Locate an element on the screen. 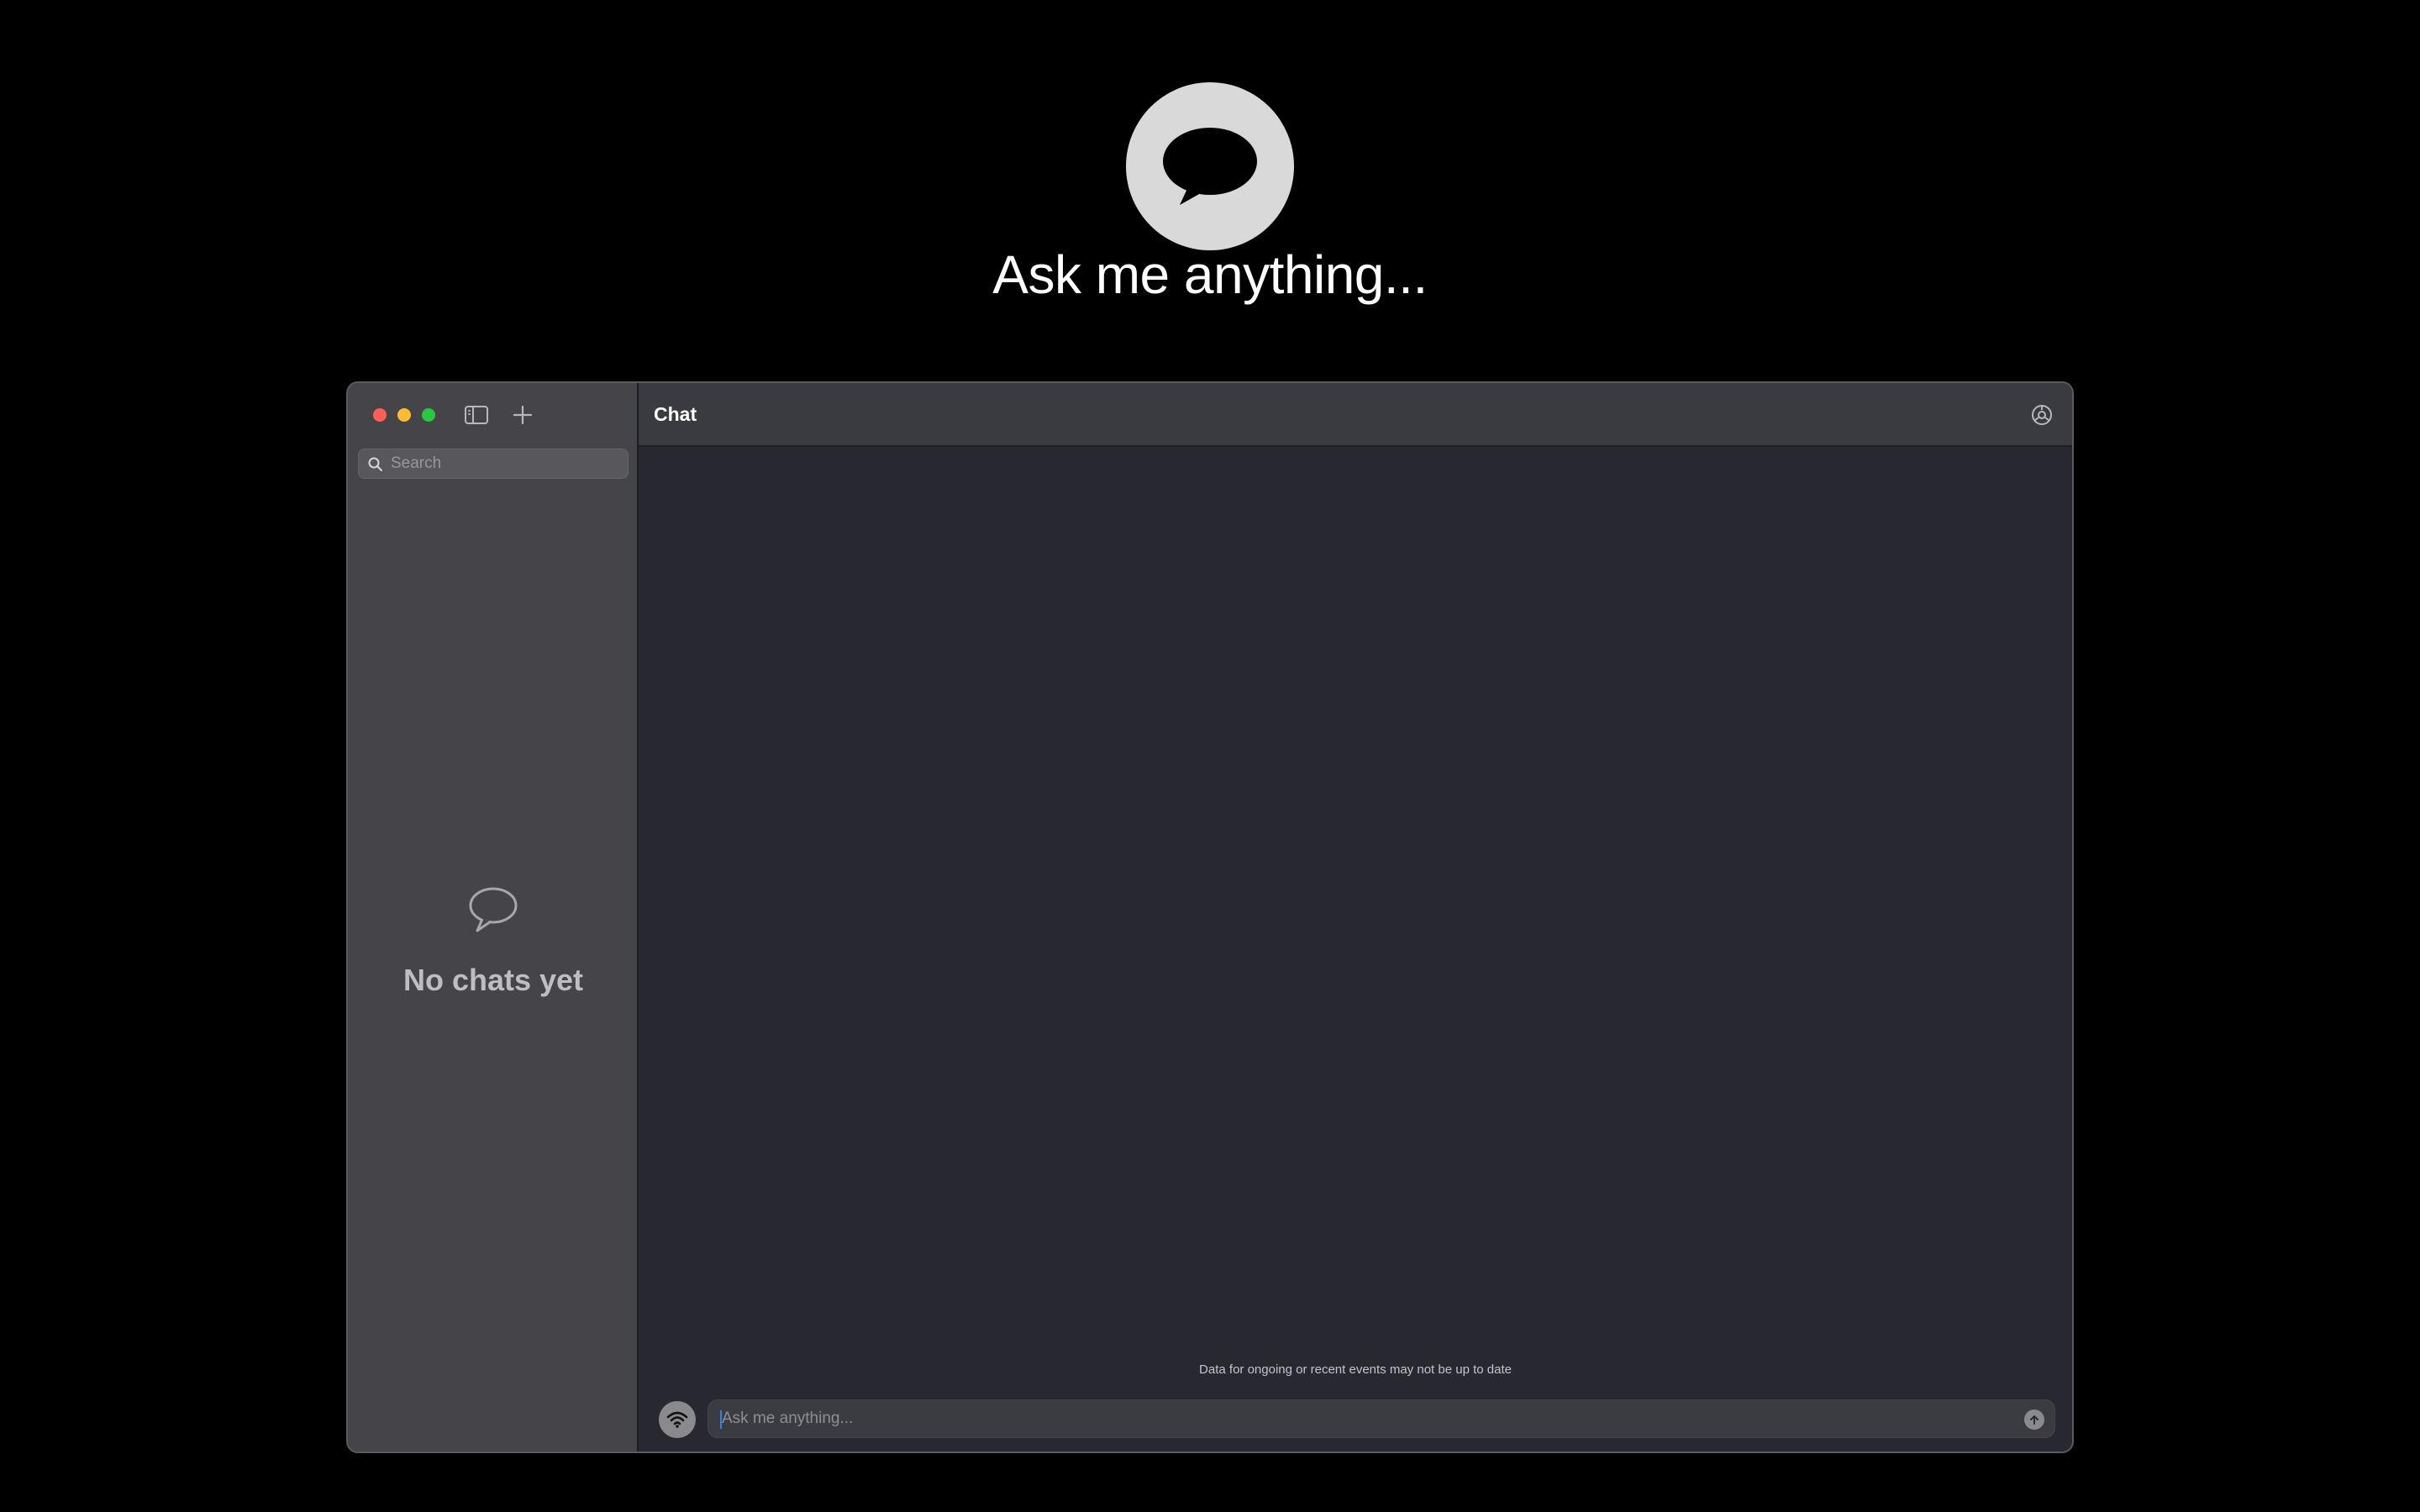  settings-icon is located at coordinates (2042, 415).